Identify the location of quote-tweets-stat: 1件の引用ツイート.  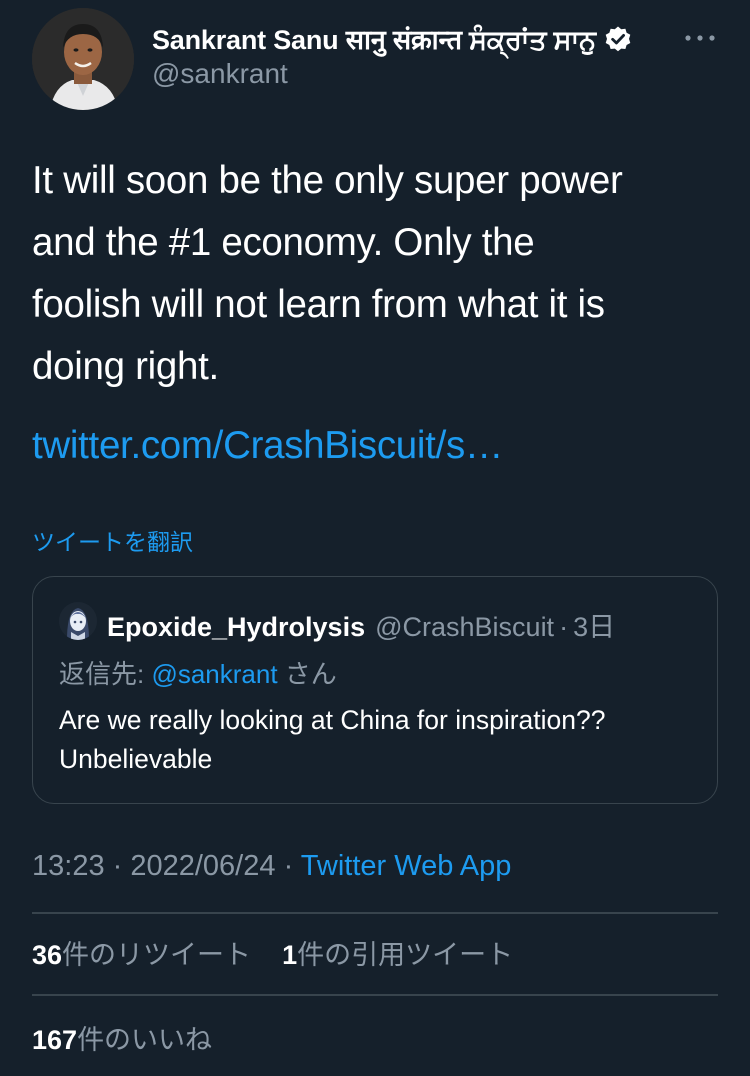
(397, 955).